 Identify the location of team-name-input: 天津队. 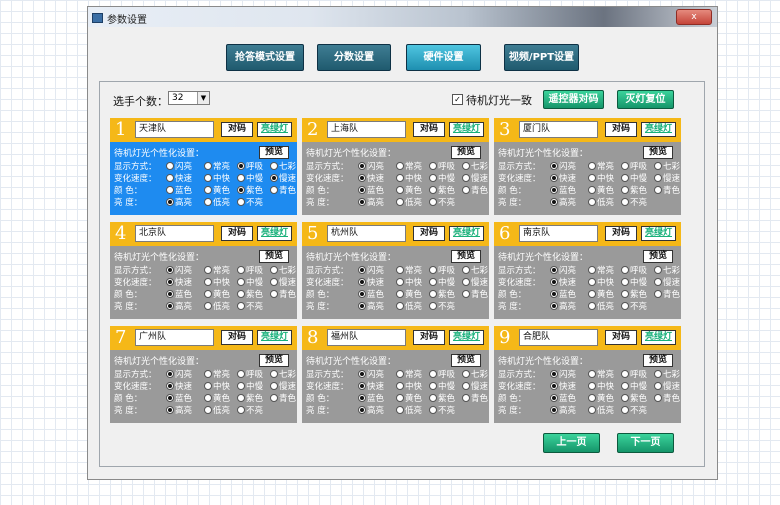
(174, 129).